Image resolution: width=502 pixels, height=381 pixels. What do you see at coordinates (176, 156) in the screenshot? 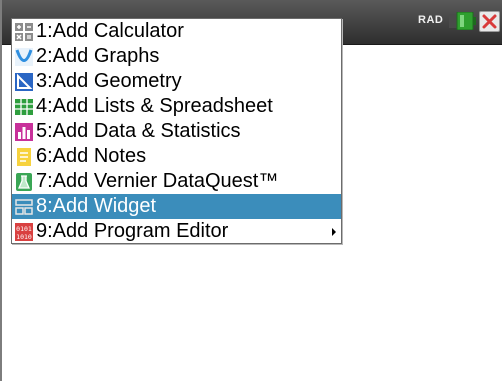
I see `menu-item-add-notes: 6:Add Notes` at bounding box center [176, 156].